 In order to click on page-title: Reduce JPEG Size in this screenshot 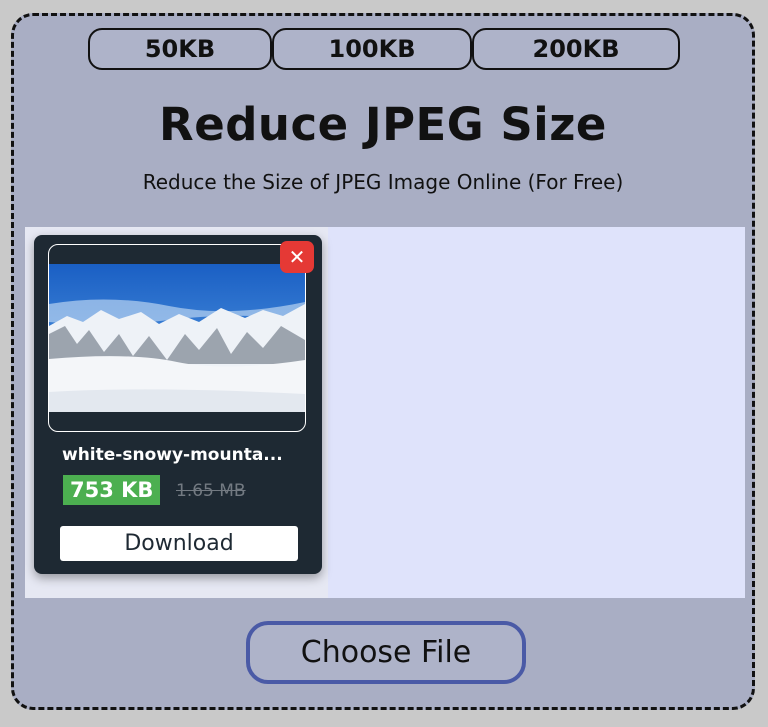, I will do `click(383, 124)`.